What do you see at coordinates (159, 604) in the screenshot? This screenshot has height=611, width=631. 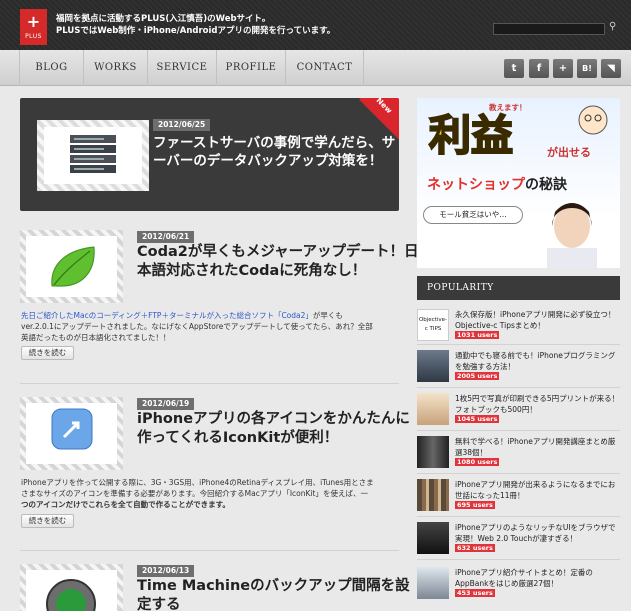 I see `post-title-line: 定する` at bounding box center [159, 604].